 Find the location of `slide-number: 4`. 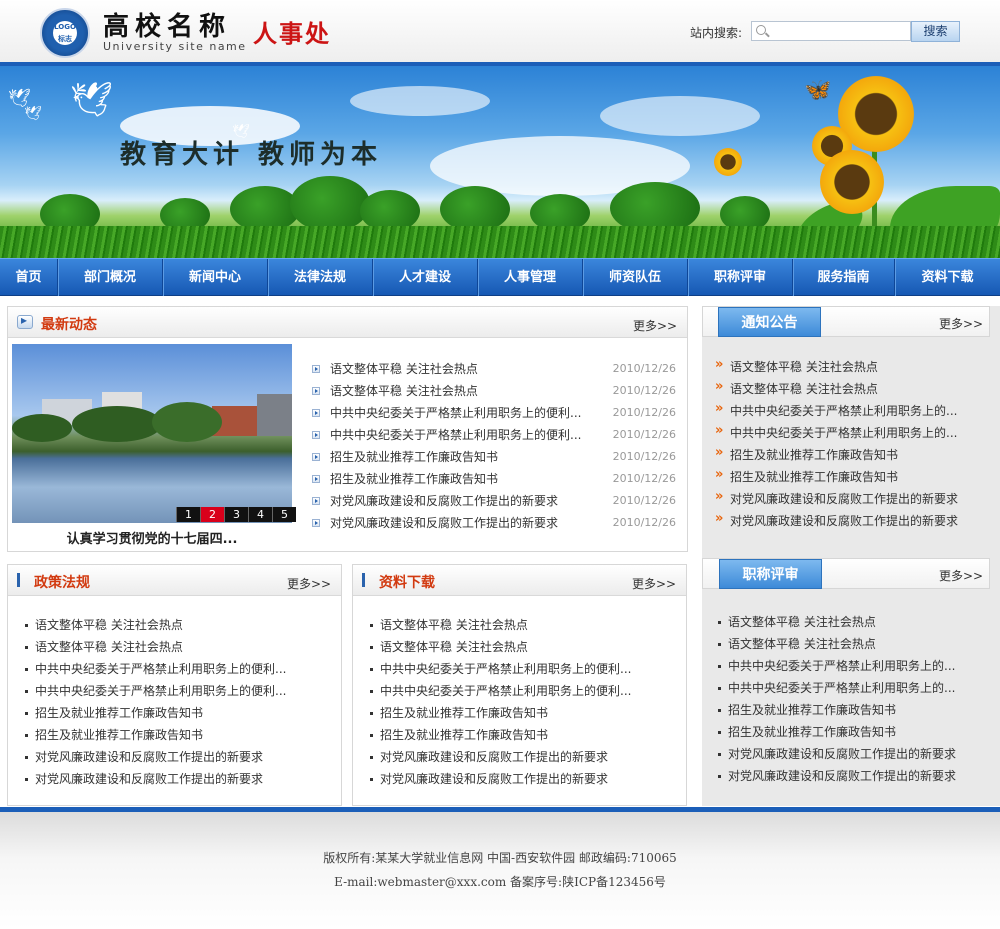

slide-number: 4 is located at coordinates (260, 514).